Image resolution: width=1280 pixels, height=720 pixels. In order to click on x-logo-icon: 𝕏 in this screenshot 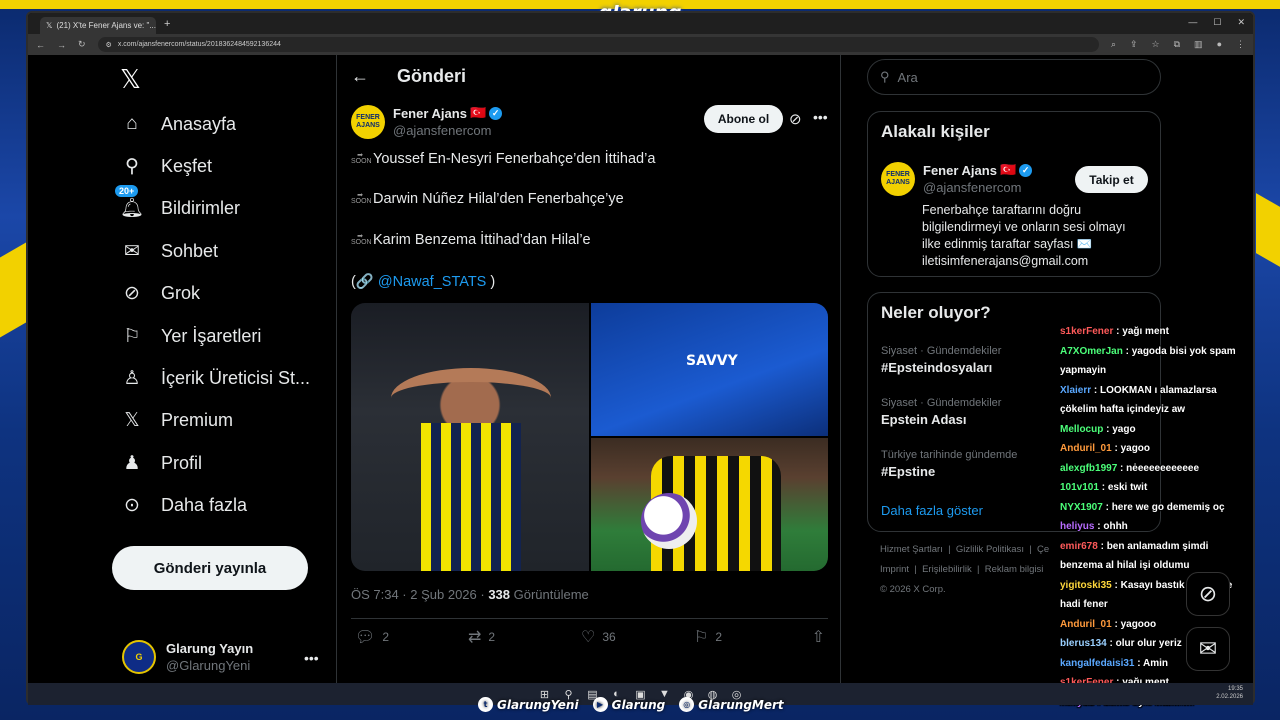, I will do `click(130, 80)`.